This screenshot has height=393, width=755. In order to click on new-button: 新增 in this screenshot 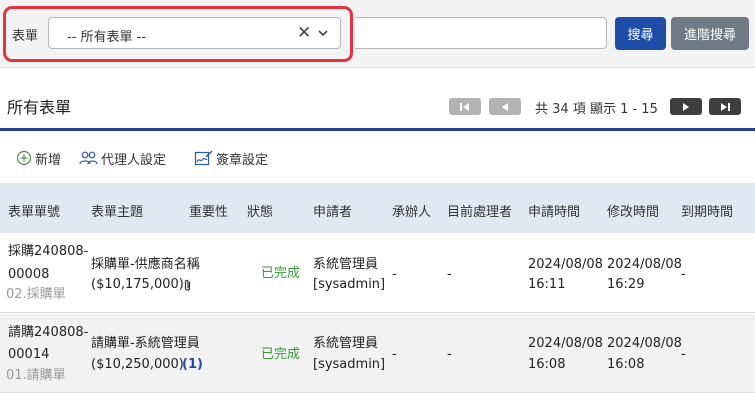, I will do `click(39, 158)`.